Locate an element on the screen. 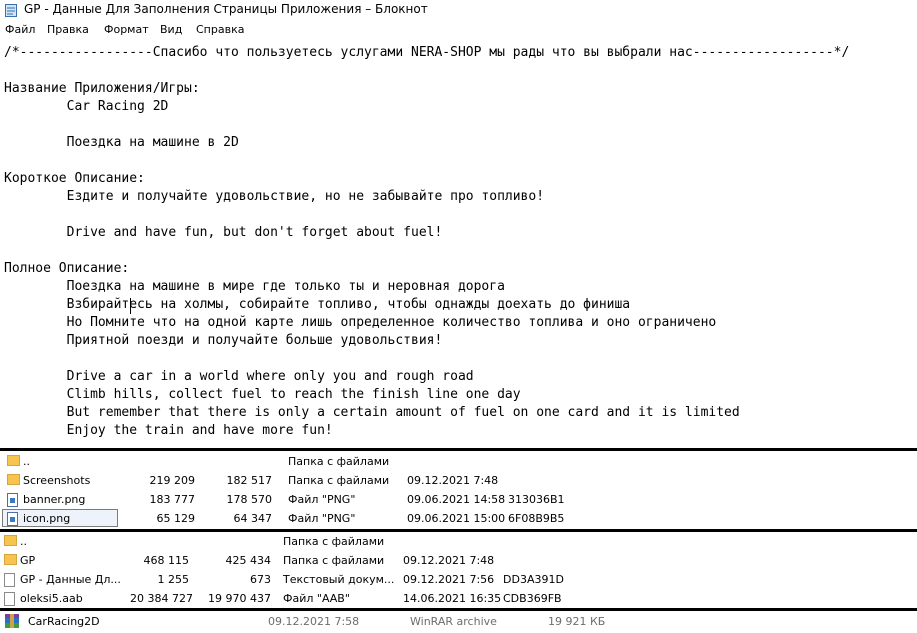  menu-bar: Файл Правка Формат Вид Справка is located at coordinates (458, 30).